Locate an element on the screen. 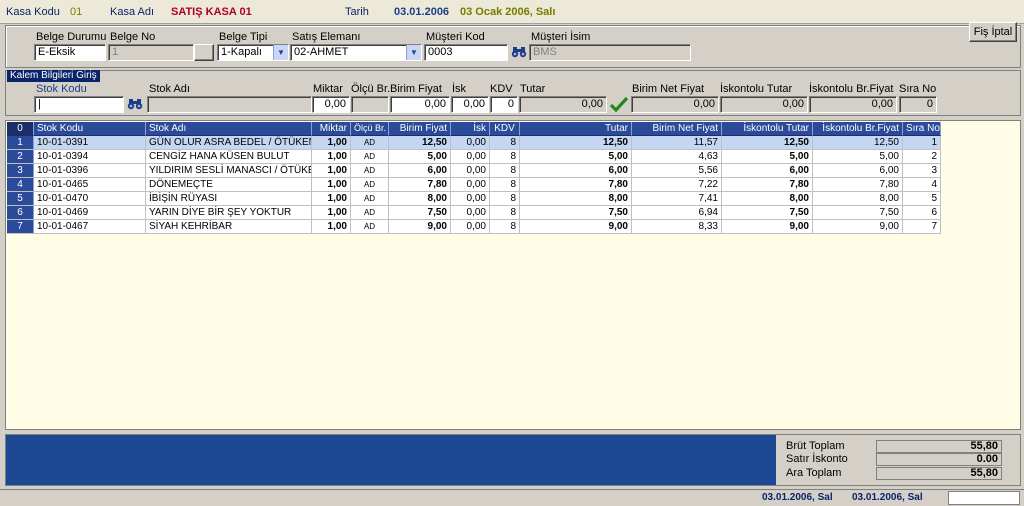 The width and height of the screenshot is (1024, 506). musteri-kod-field: 0003 is located at coordinates (466, 52).